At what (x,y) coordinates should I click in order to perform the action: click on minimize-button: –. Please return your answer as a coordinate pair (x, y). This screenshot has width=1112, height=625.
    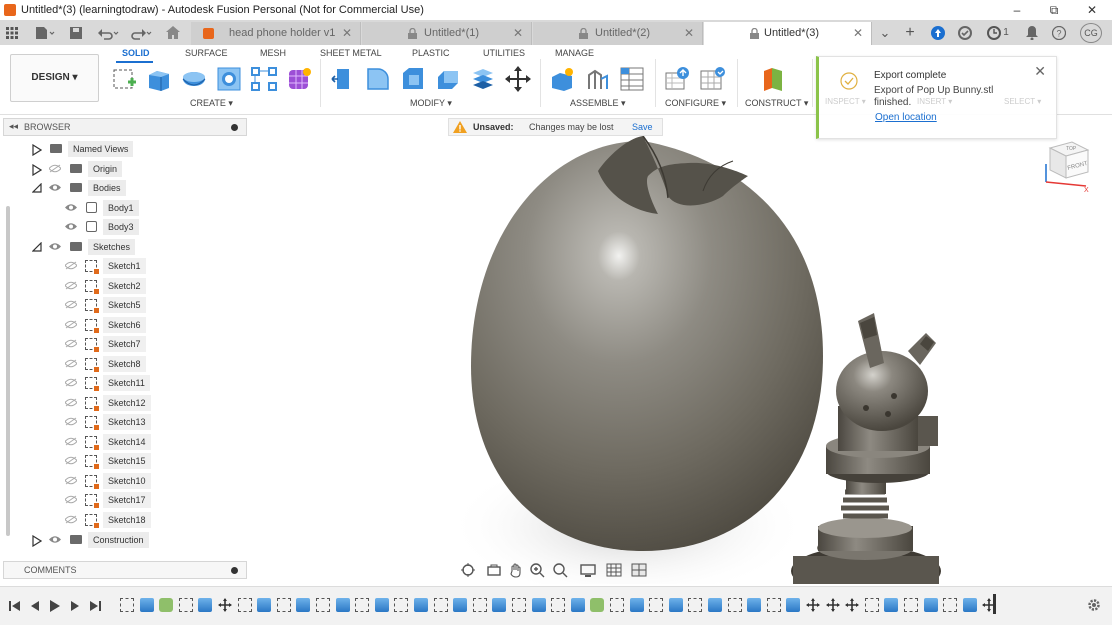
    Looking at the image, I should click on (1017, 10).